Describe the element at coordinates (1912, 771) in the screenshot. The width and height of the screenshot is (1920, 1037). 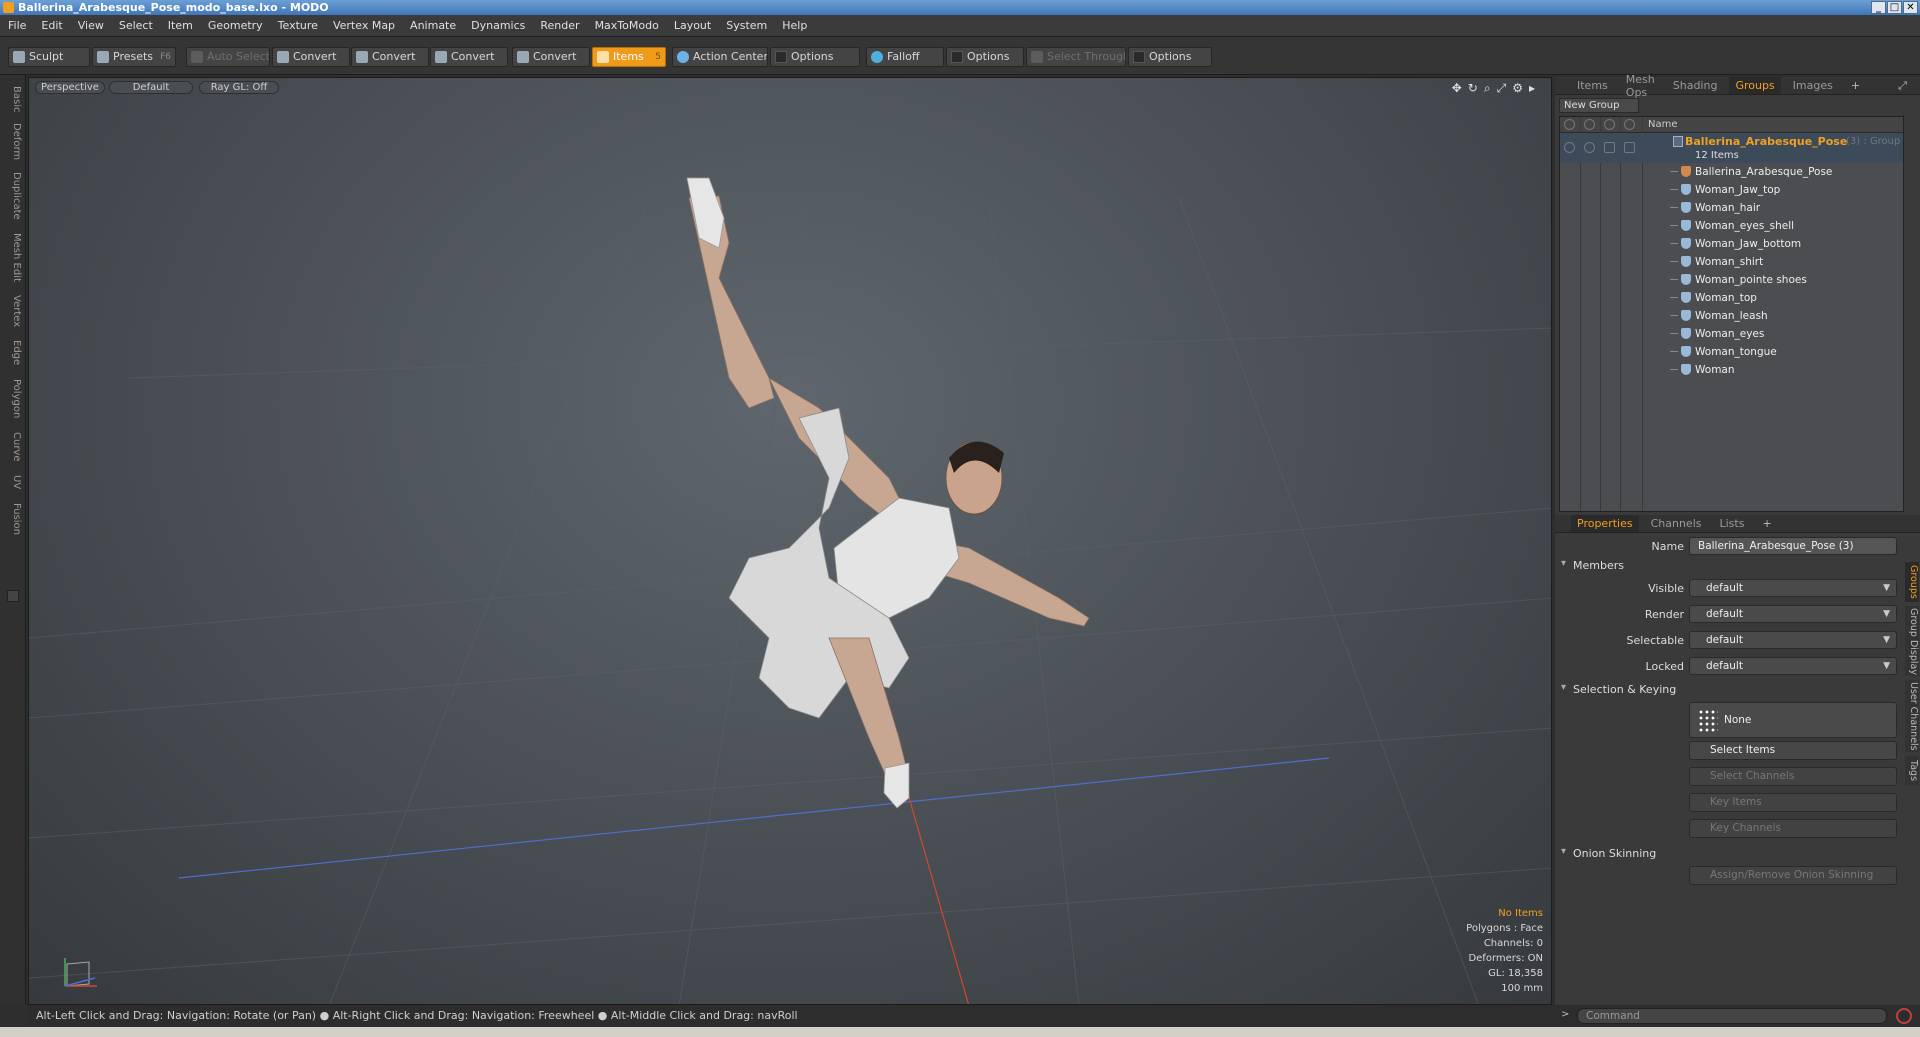
I see `side-tab-tags: Tags` at that location.